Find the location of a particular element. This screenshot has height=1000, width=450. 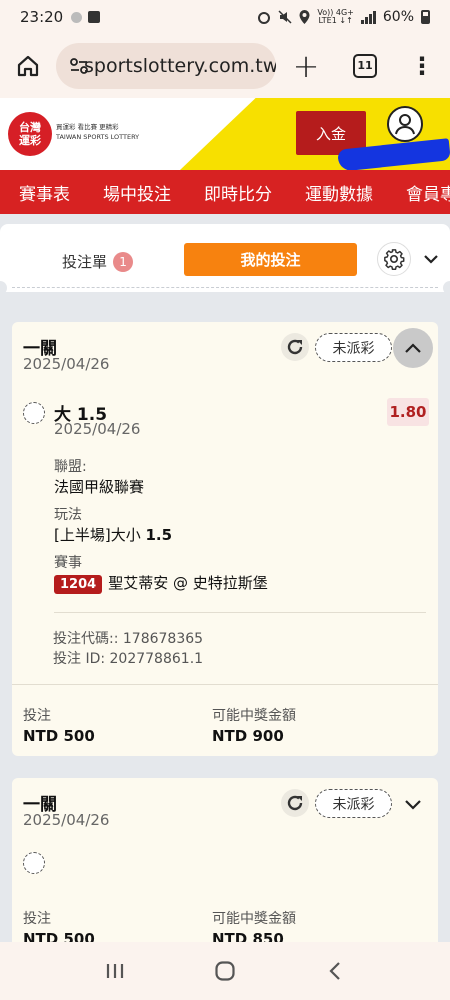

user-account-button is located at coordinates (405, 124).